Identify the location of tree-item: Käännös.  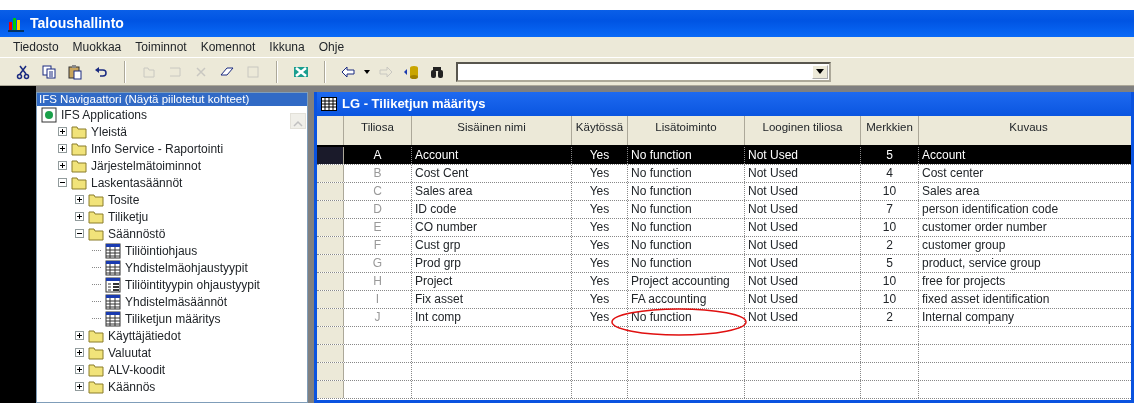
(132, 386).